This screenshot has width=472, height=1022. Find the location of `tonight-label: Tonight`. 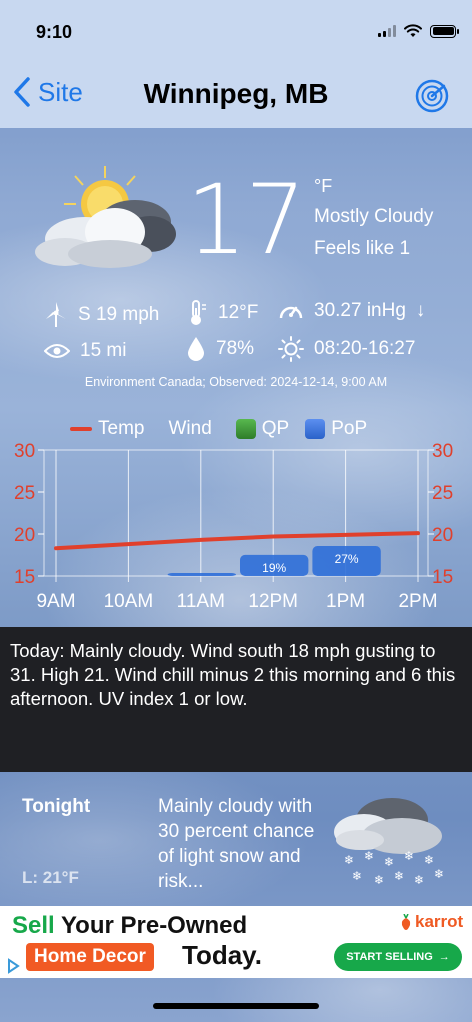

tonight-label: Tonight is located at coordinates (56, 806).